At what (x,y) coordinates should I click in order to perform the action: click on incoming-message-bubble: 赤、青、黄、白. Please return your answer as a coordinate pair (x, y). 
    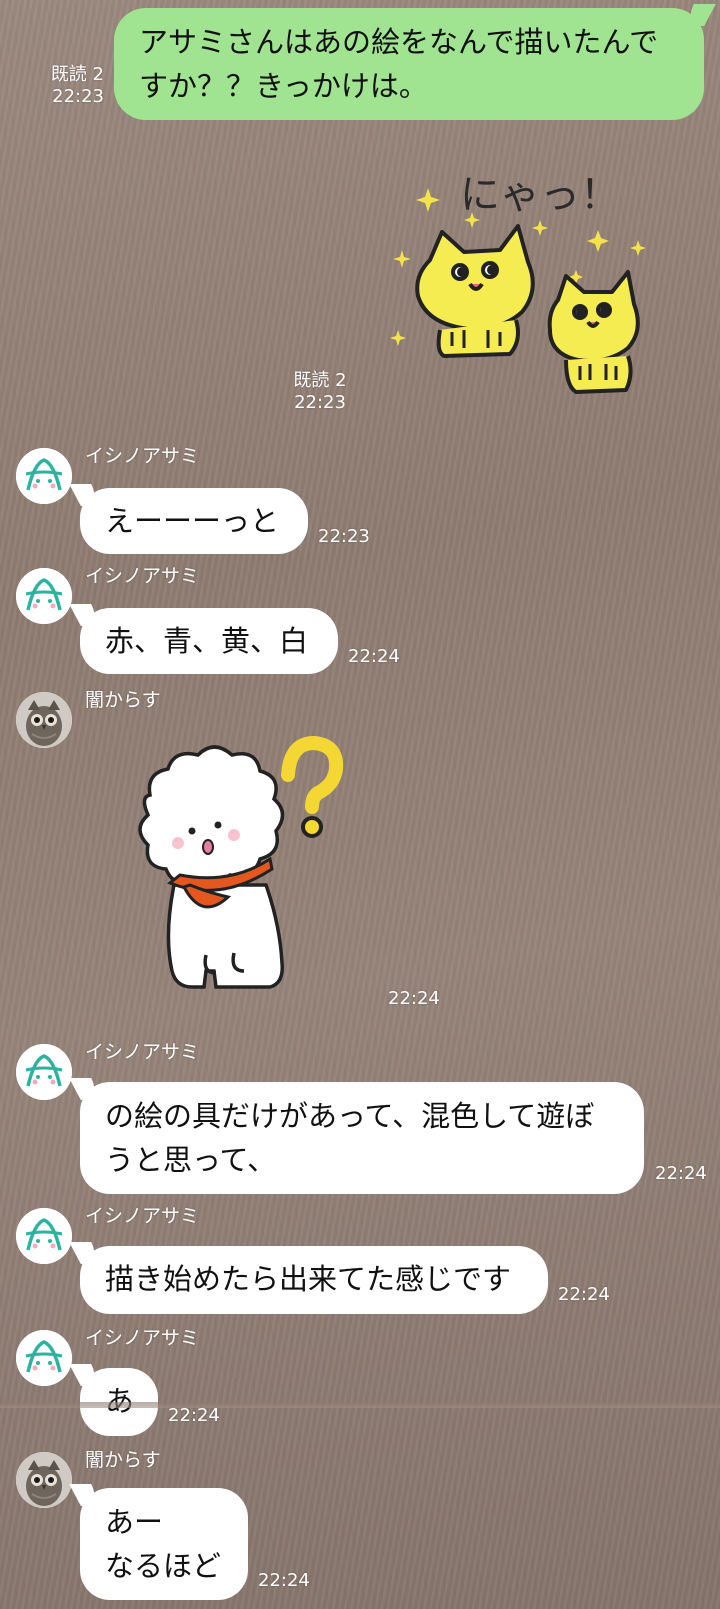
    Looking at the image, I should click on (203, 639).